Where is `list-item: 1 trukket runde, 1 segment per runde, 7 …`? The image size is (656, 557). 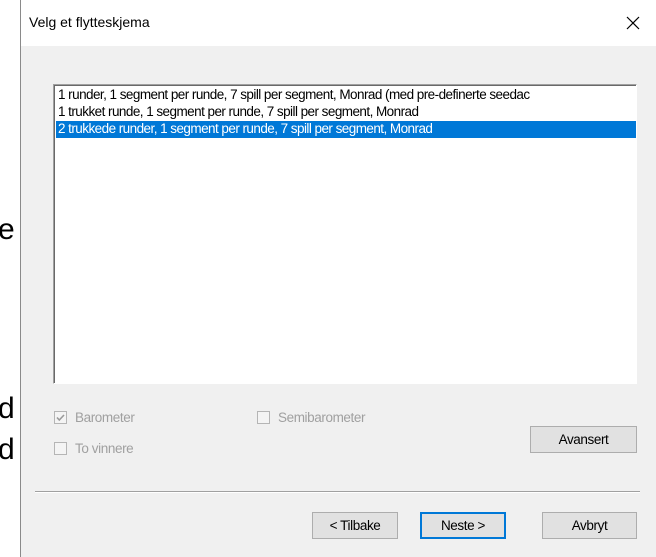
list-item: 1 trukket runde, 1 segment per runde, 7 … is located at coordinates (346, 112).